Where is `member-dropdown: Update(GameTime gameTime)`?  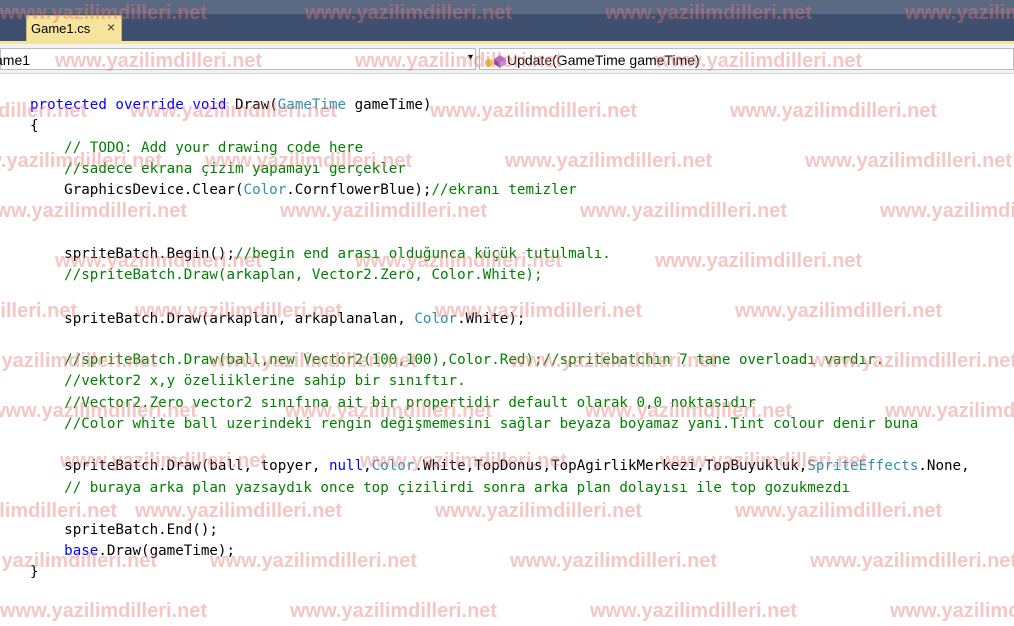 member-dropdown: Update(GameTime gameTime) is located at coordinates (746, 59).